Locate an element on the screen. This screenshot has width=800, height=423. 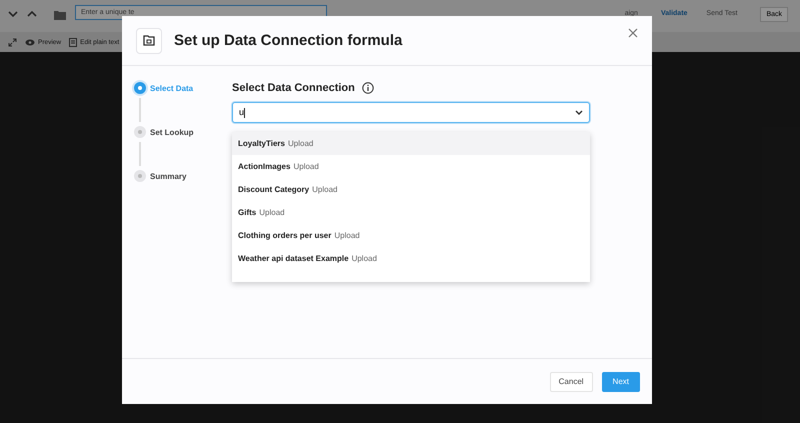
dropdown-option: LoyaltyTiers Upload is located at coordinates (411, 143).